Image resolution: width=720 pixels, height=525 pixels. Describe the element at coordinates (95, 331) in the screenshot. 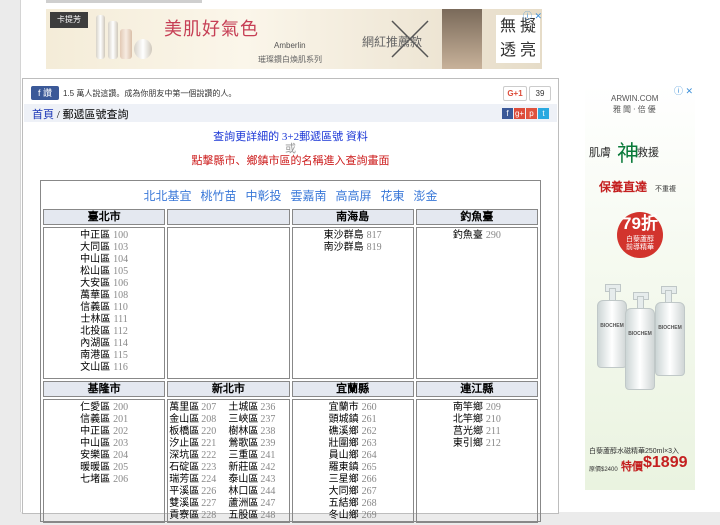

I see `district-name: 北投區` at that location.